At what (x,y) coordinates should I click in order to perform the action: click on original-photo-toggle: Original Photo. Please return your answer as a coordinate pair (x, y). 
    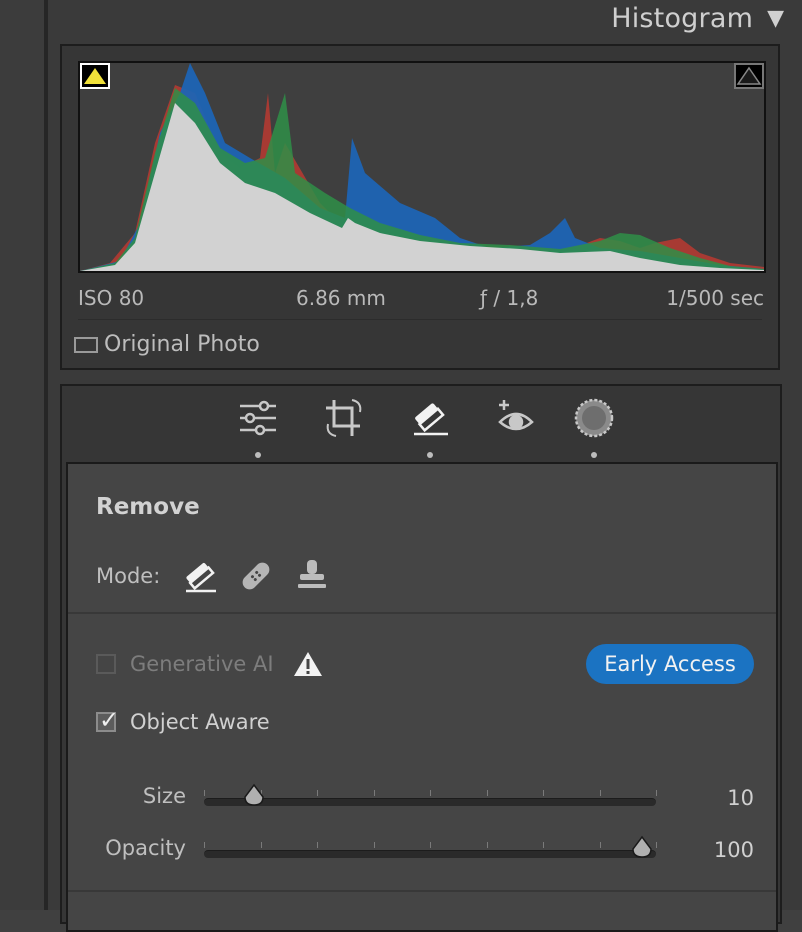
    Looking at the image, I should click on (167, 344).